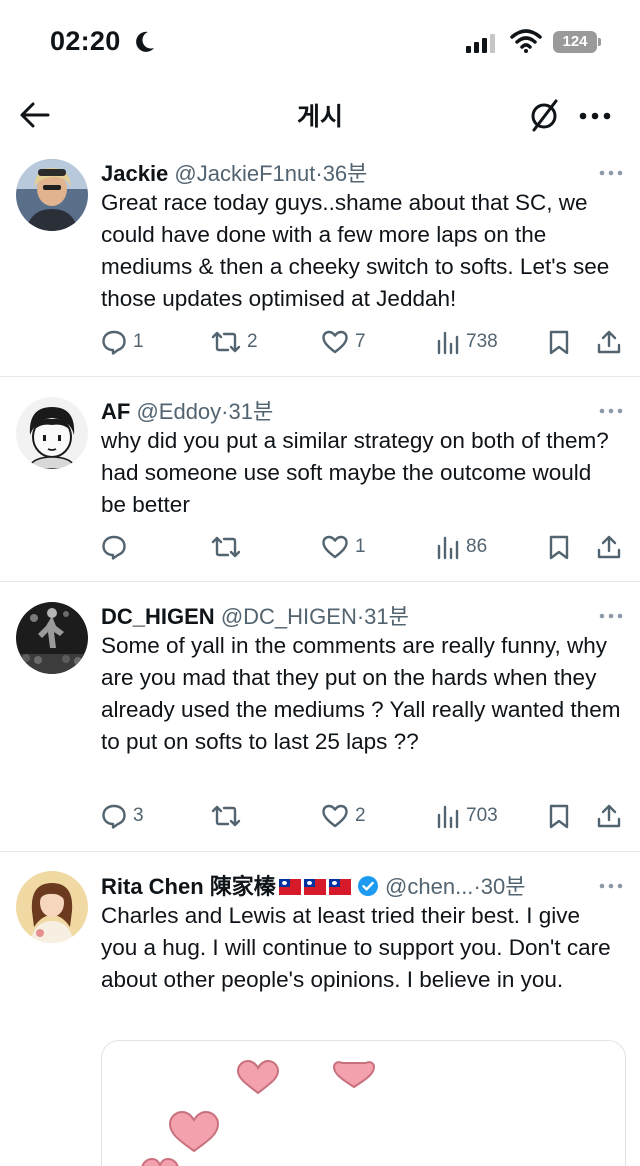 The width and height of the screenshot is (640, 1166). What do you see at coordinates (320, 44) in the screenshot?
I see `status-bar: 02:20 124` at bounding box center [320, 44].